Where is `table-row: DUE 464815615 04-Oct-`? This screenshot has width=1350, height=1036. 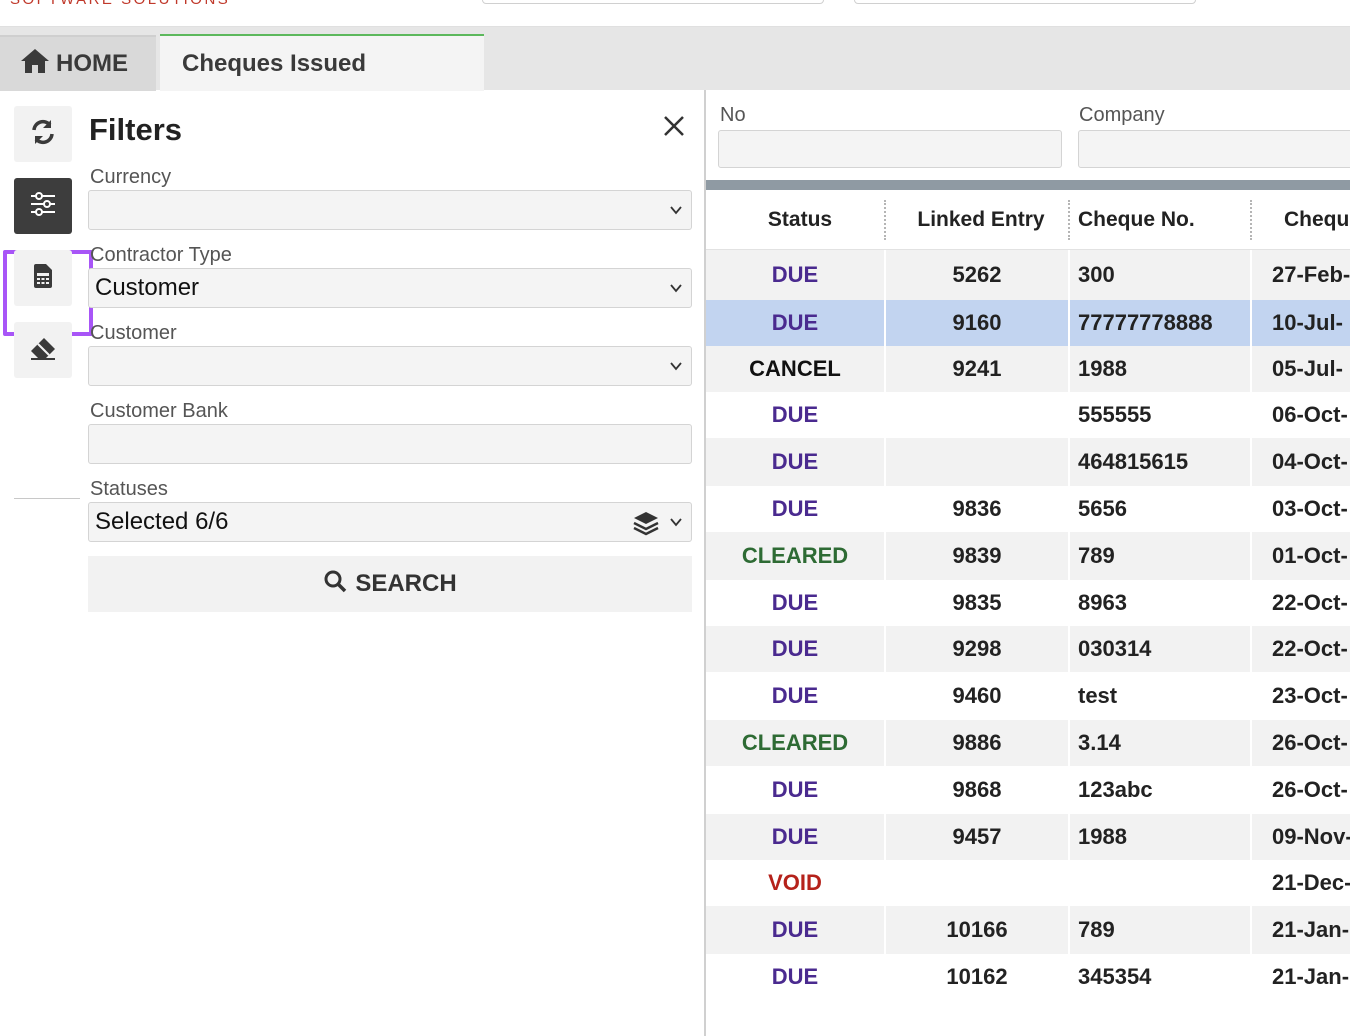
table-row: DUE 464815615 04-Oct- is located at coordinates (1028, 462).